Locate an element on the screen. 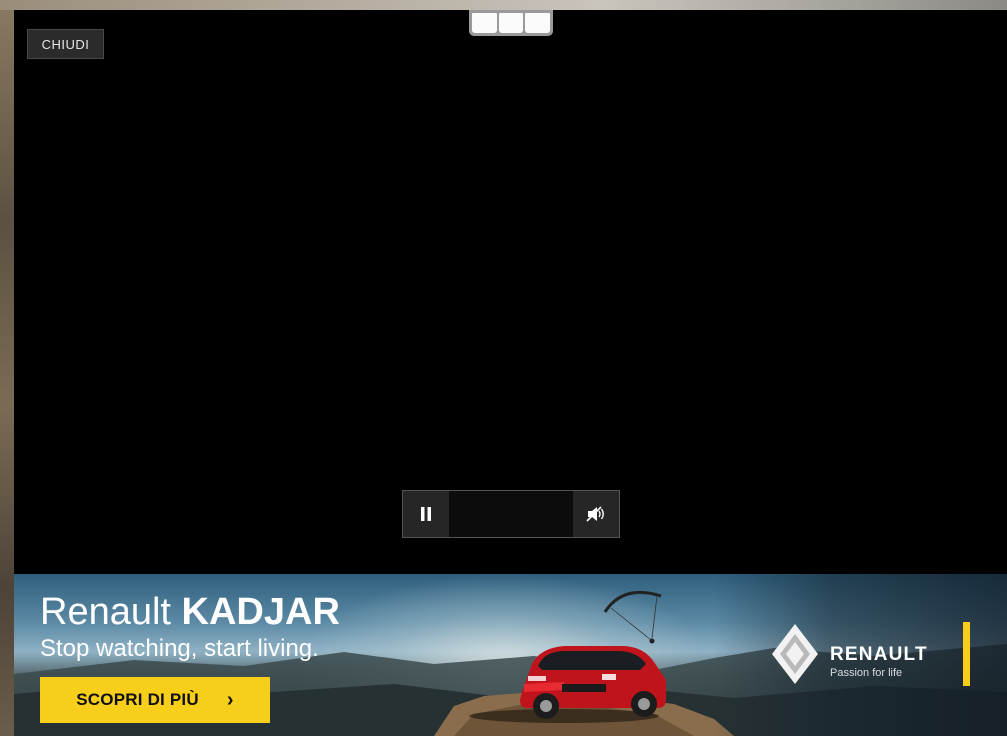  renault-diamond-logo is located at coordinates (795, 654).